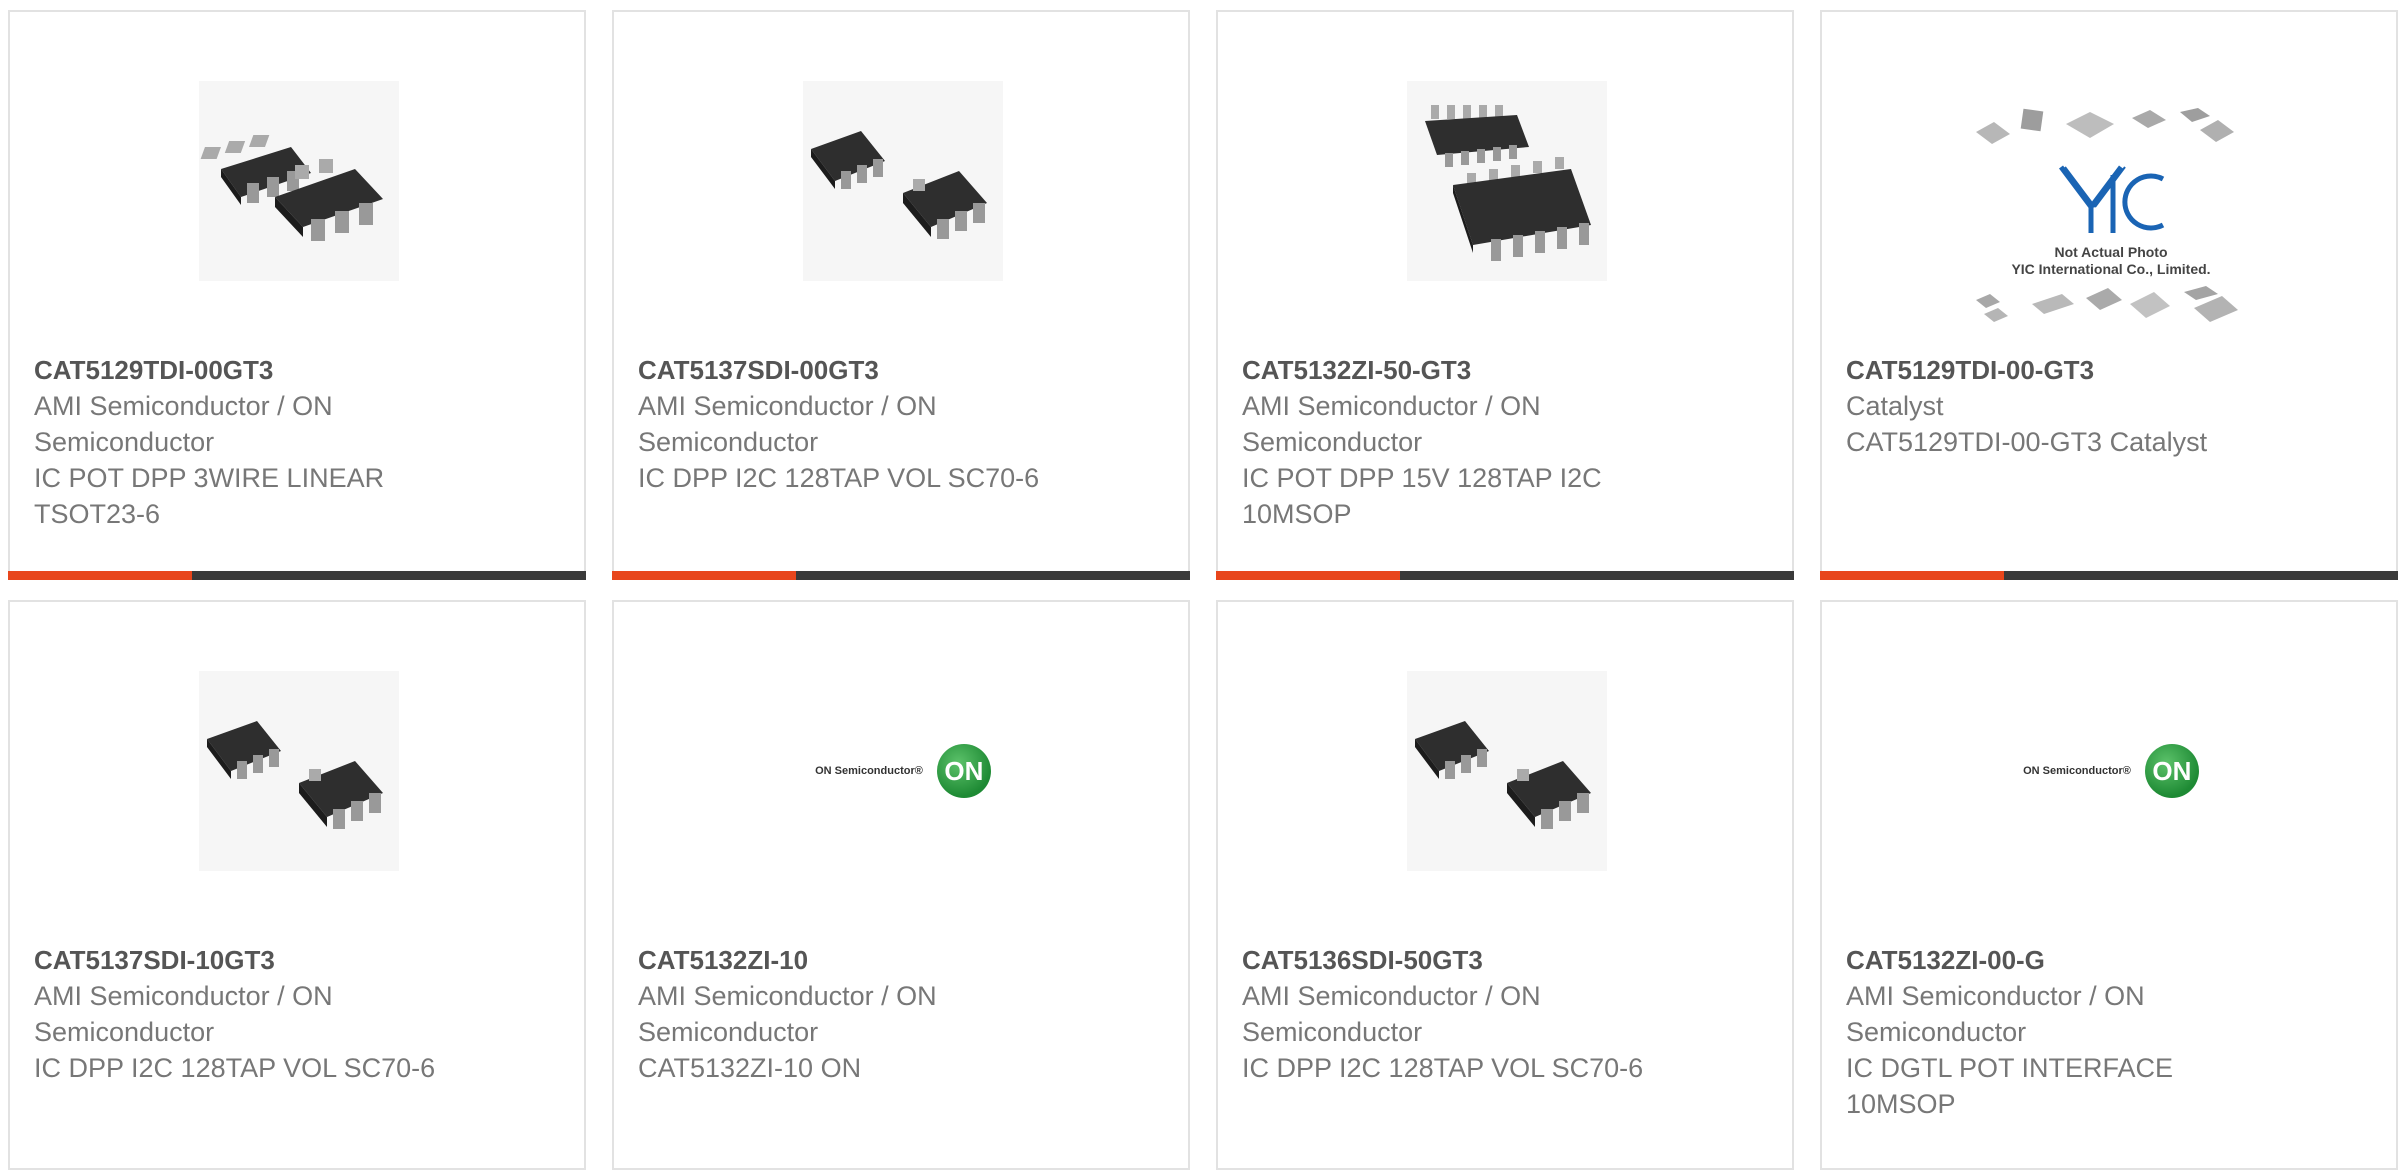 Image resolution: width=2400 pixels, height=1170 pixels. I want to click on description: CAT5129TDI-00-GT3 Catalyst, so click(2027, 442).